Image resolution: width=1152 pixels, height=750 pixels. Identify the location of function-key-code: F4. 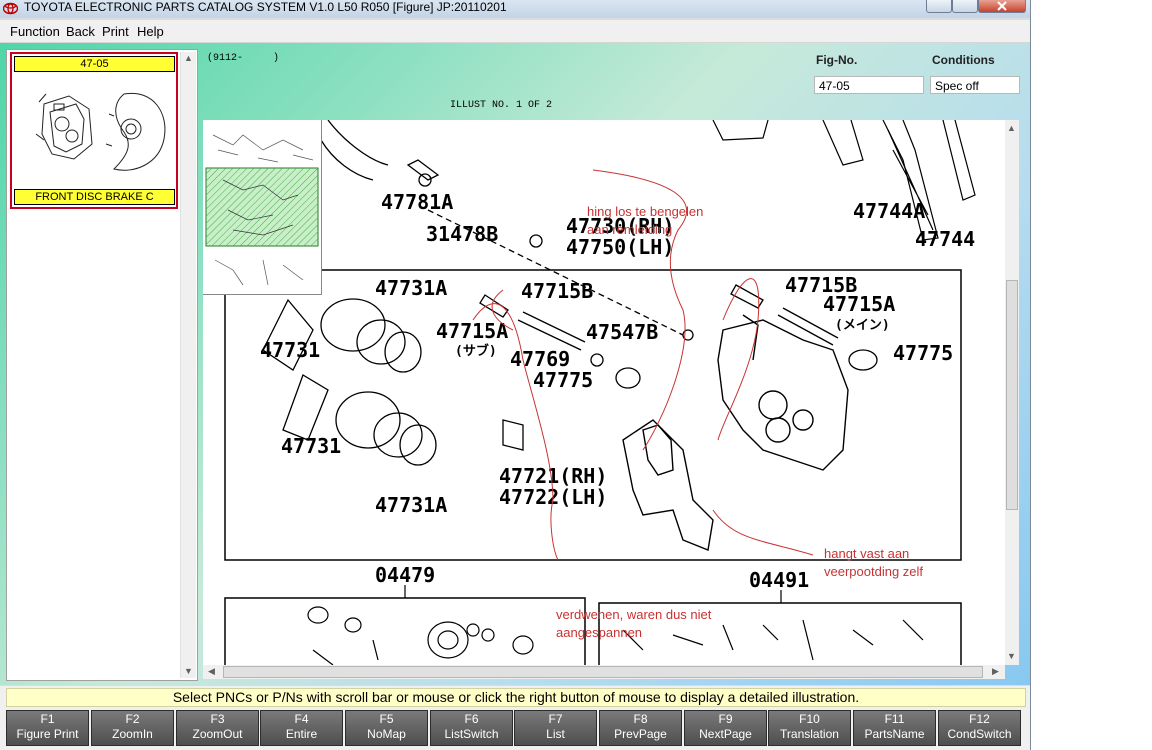
(301, 719).